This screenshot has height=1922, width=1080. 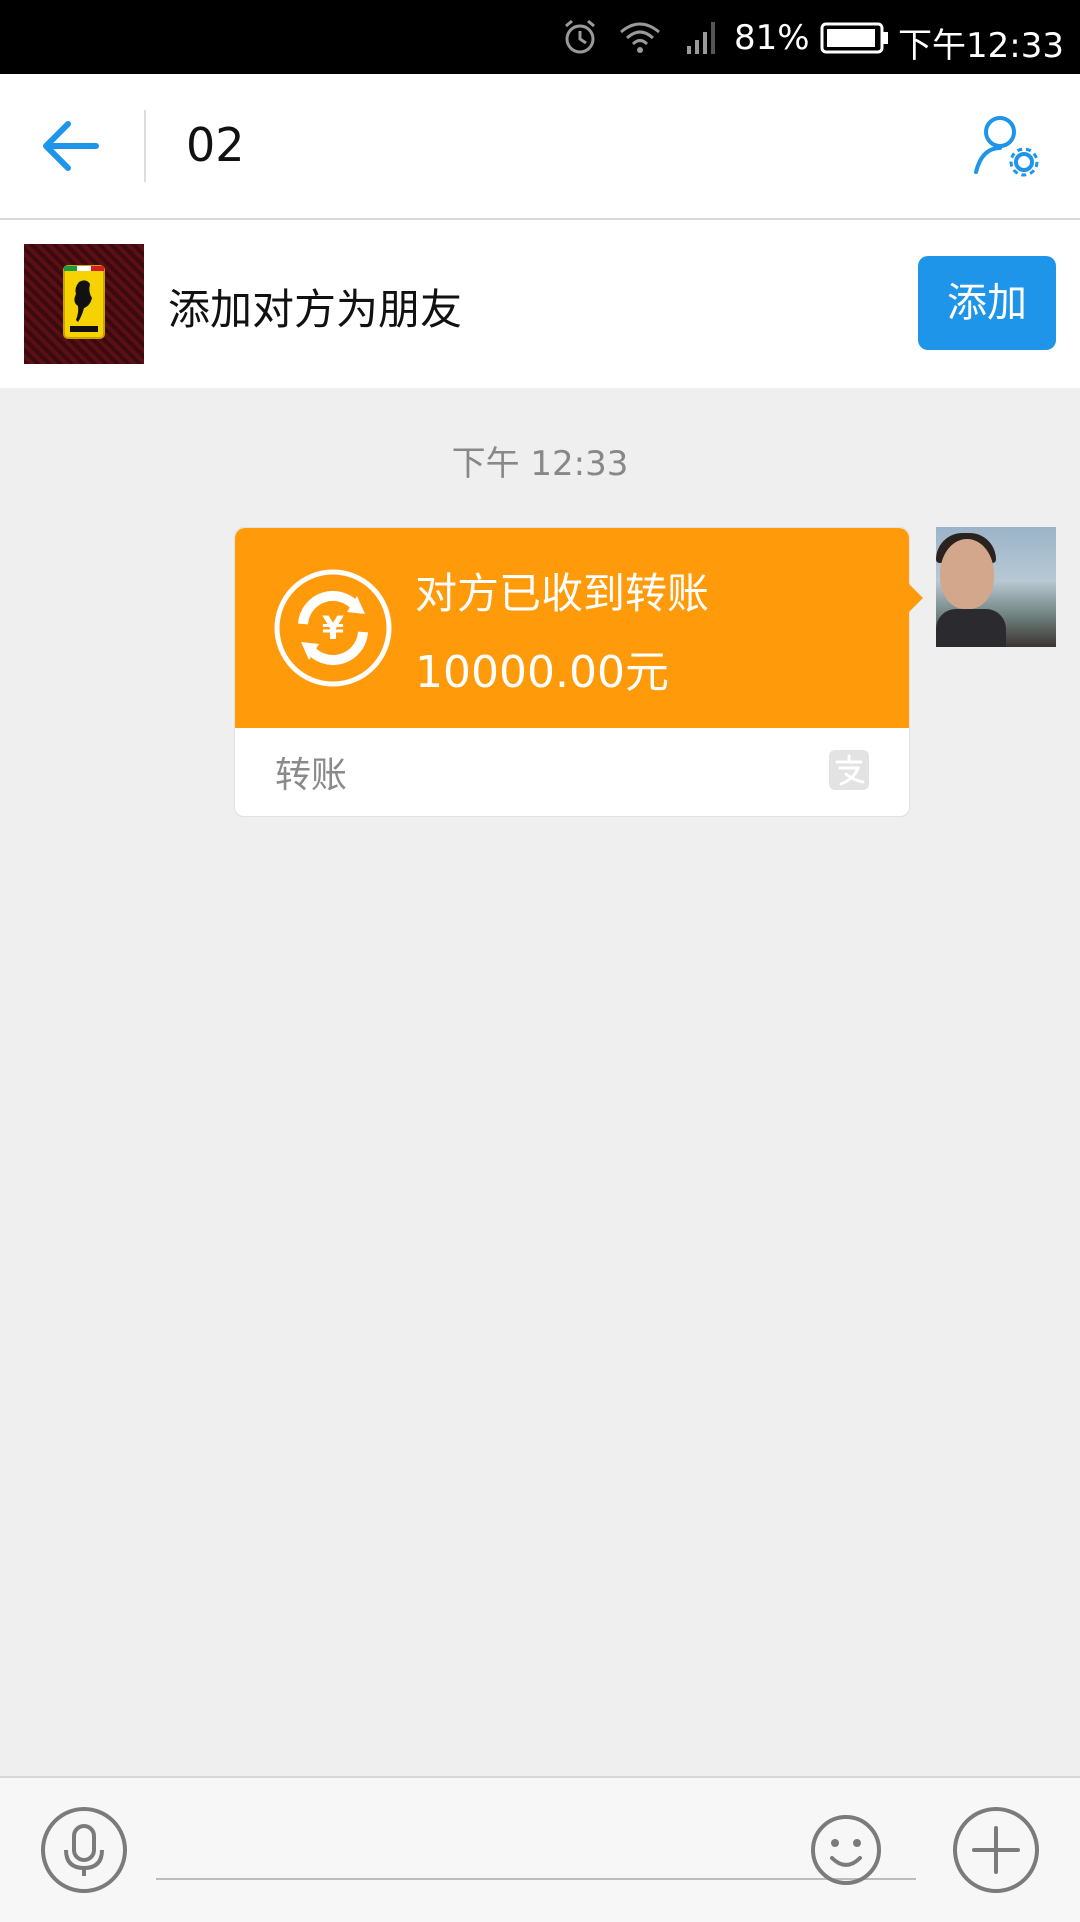 I want to click on emoji-icon, so click(x=846, y=1850).